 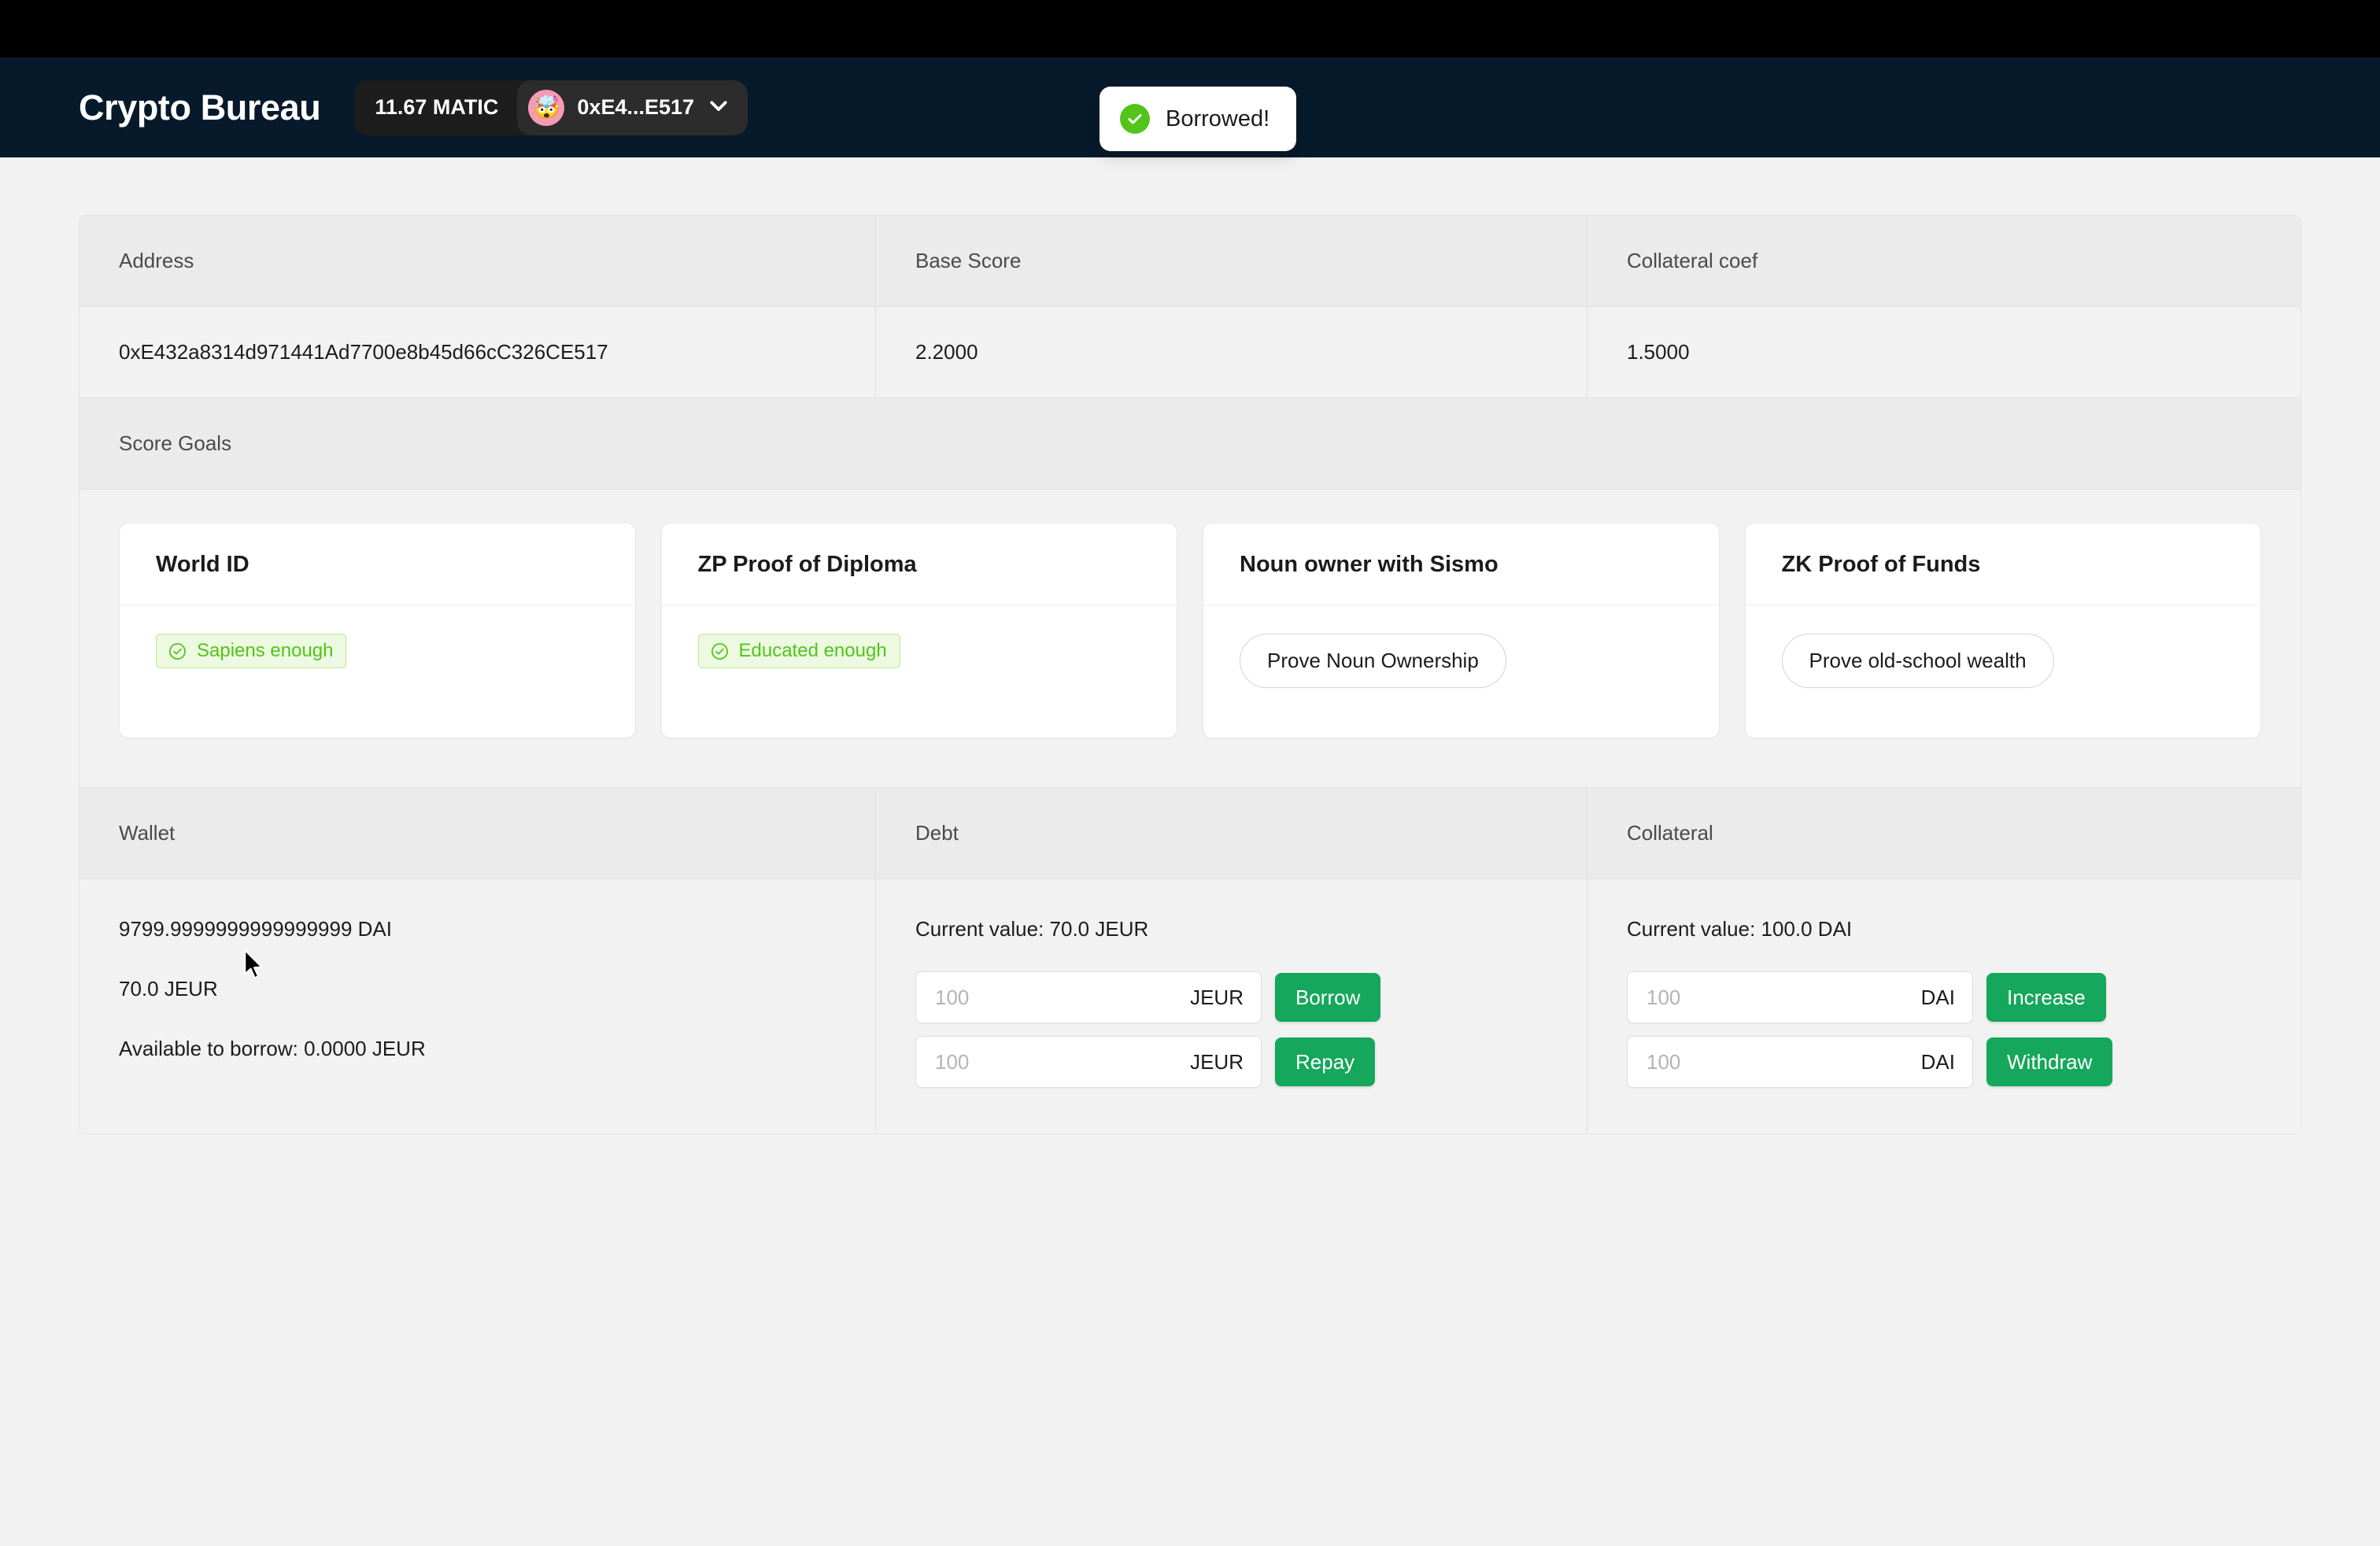 What do you see at coordinates (2002, 564) in the screenshot?
I see `score-goal-title: ZK Proof of Funds` at bounding box center [2002, 564].